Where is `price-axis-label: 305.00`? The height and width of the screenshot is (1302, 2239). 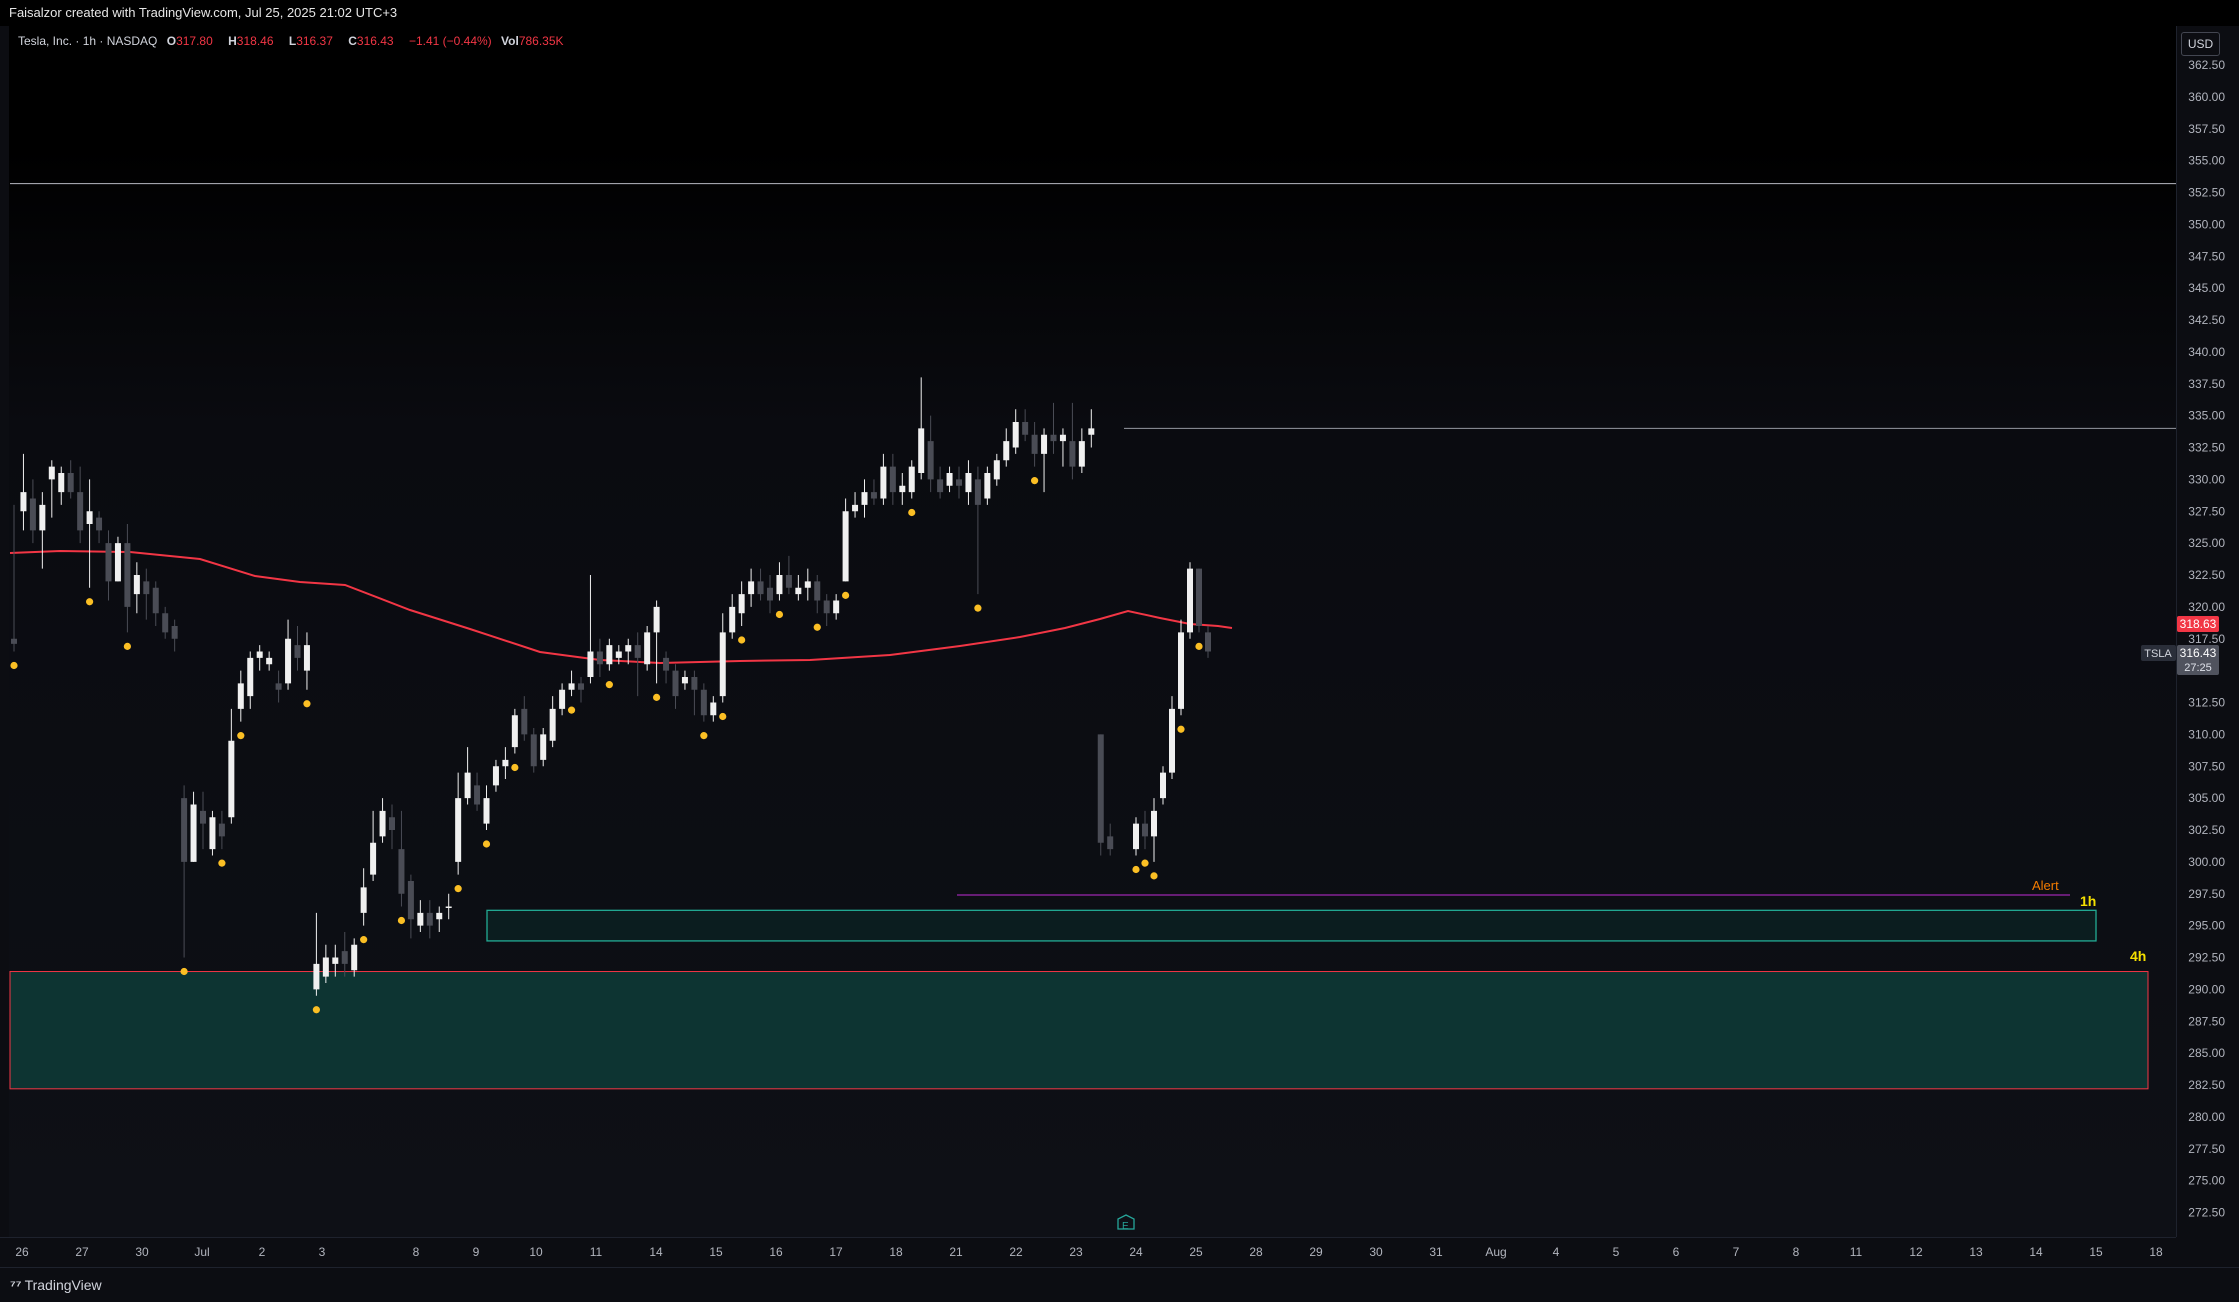
price-axis-label: 305.00 is located at coordinates (2206, 798).